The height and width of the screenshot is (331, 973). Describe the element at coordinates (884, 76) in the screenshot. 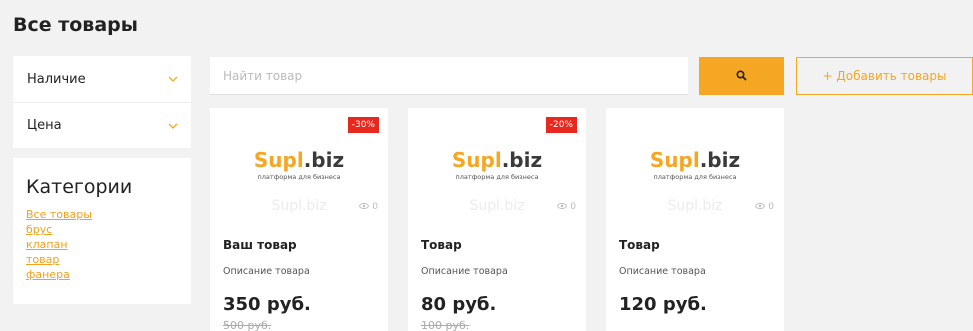

I see `add-products-button: + Добавить товары` at that location.